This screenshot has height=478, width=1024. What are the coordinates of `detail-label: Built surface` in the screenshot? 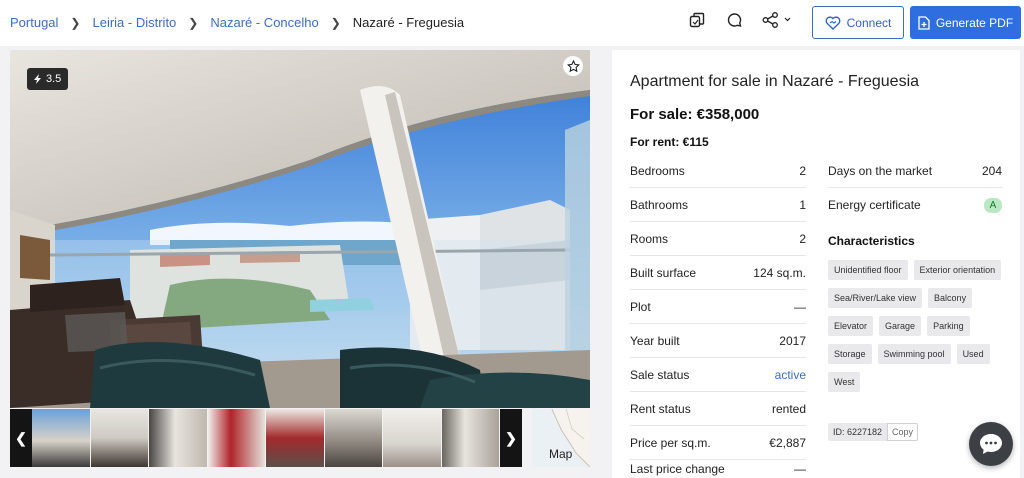 It's located at (663, 272).